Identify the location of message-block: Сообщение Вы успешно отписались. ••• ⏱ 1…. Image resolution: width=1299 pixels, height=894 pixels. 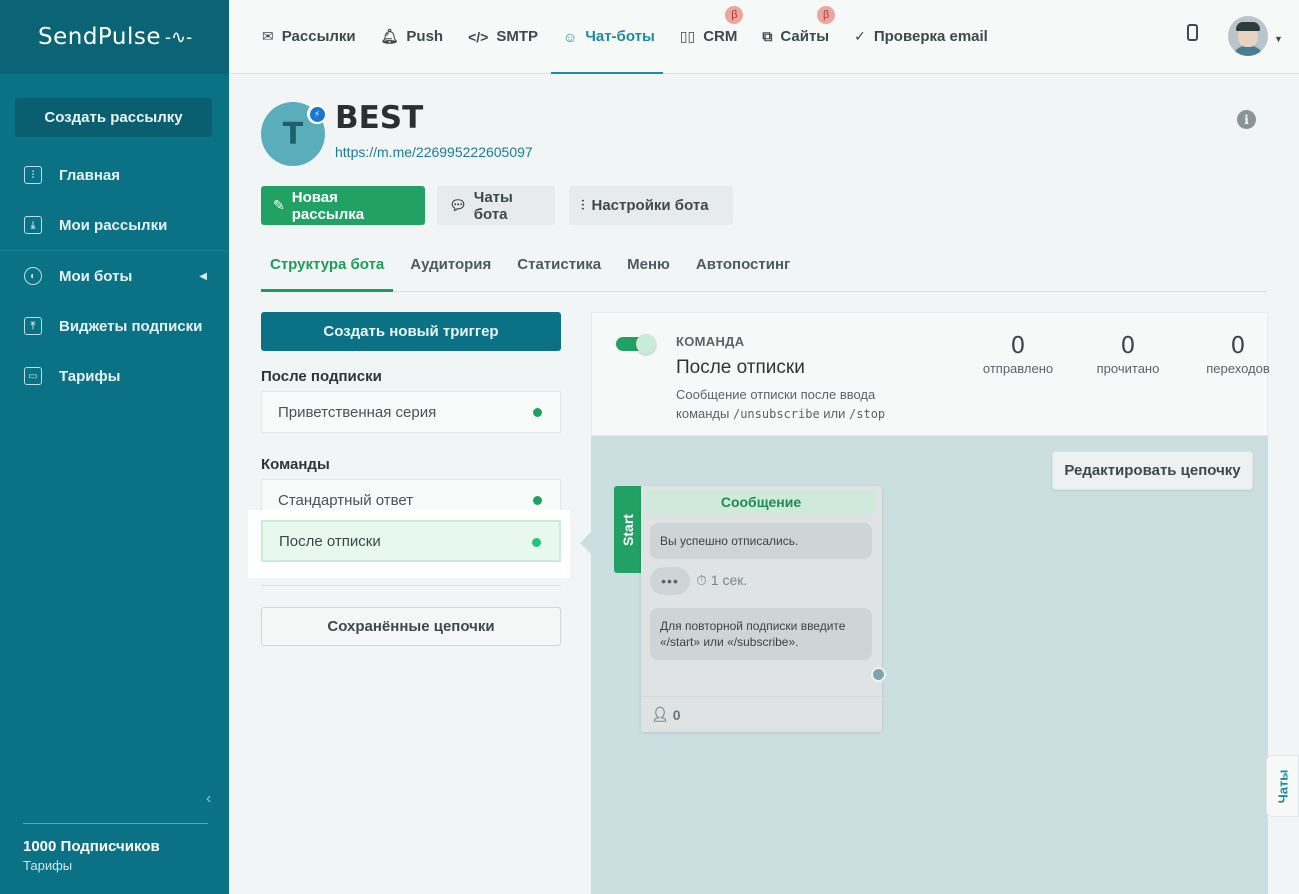
(763, 609).